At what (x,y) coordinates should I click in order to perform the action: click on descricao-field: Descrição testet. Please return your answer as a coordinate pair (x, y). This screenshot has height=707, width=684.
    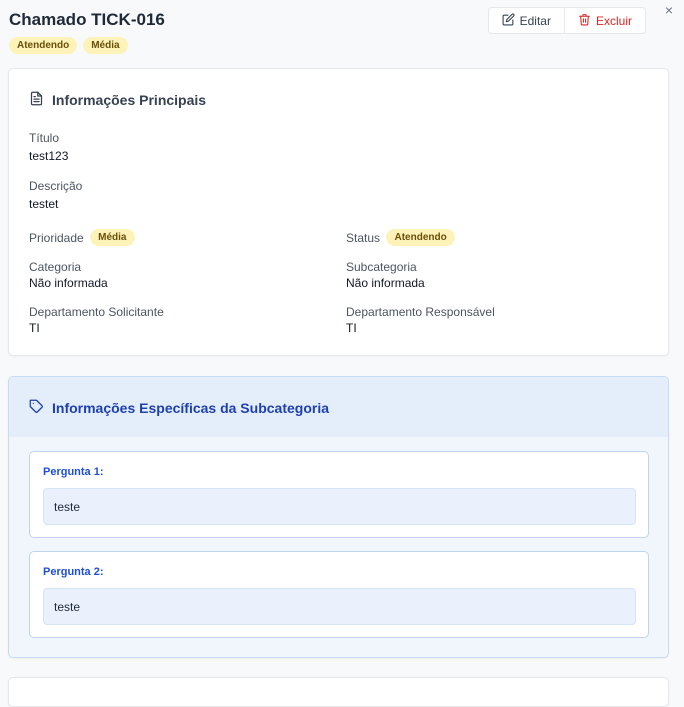
    Looking at the image, I should click on (55, 195).